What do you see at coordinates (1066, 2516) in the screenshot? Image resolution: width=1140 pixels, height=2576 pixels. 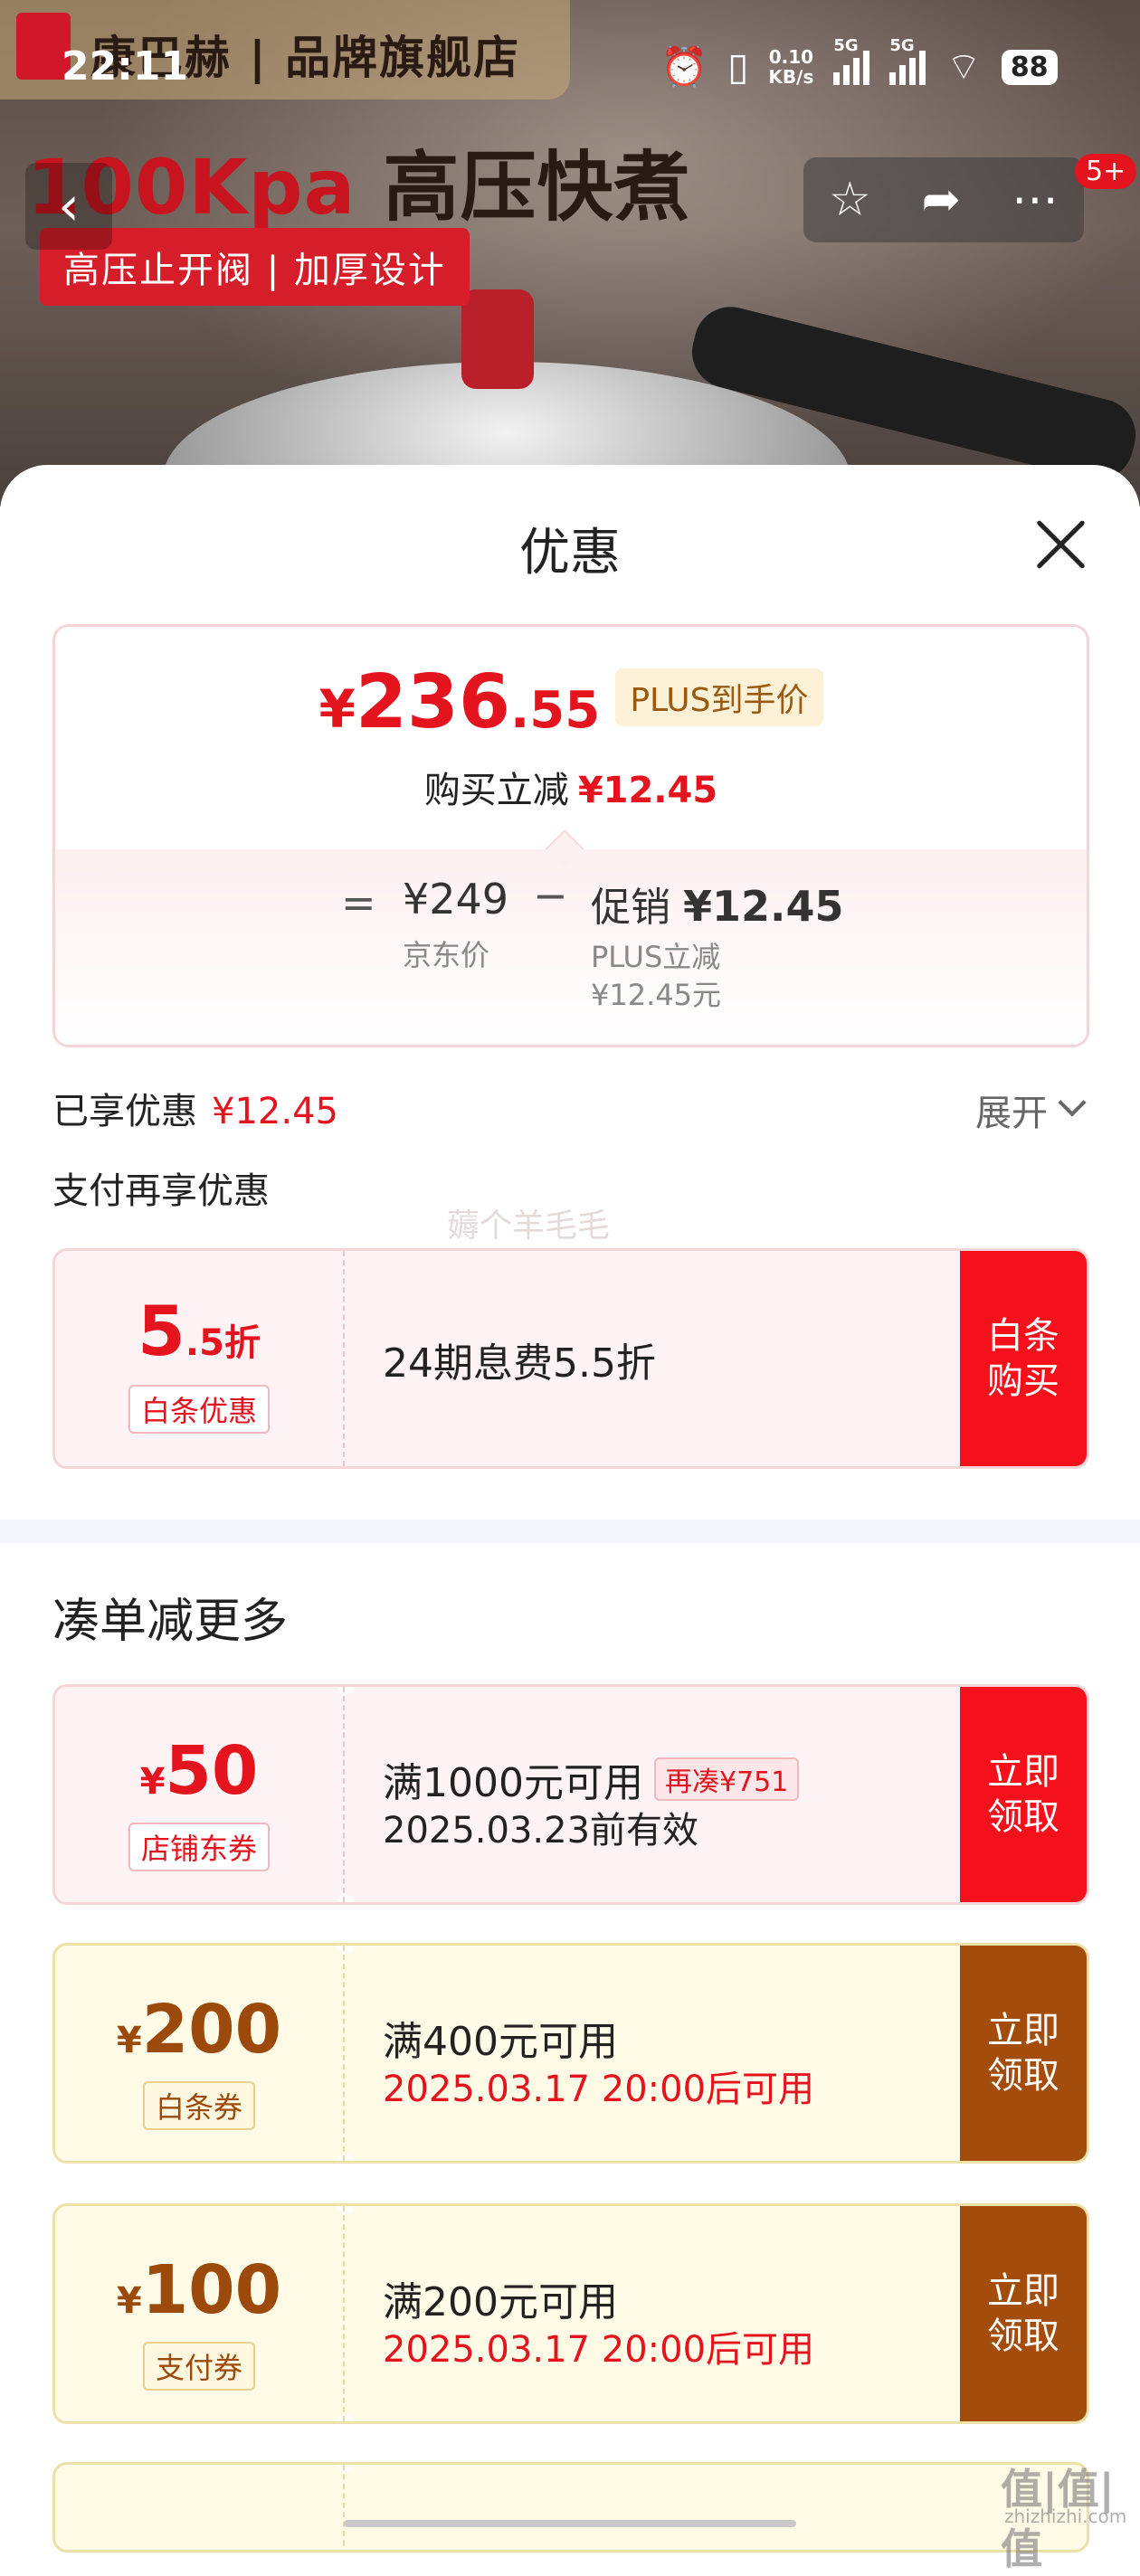 I see `site-url-watermark: zhizhizhi.com` at bounding box center [1066, 2516].